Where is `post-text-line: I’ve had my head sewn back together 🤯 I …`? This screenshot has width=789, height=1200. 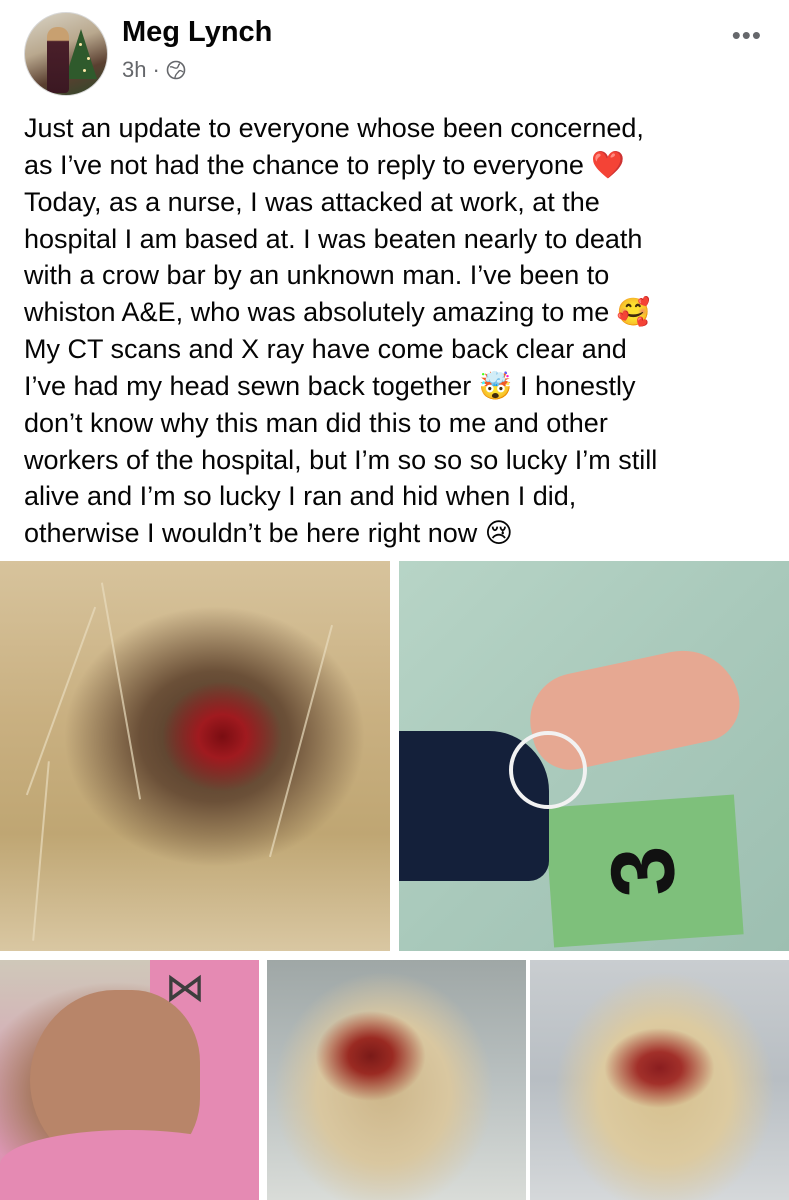
post-text-line: I’ve had my head sewn back together 🤯 I … is located at coordinates (400, 387).